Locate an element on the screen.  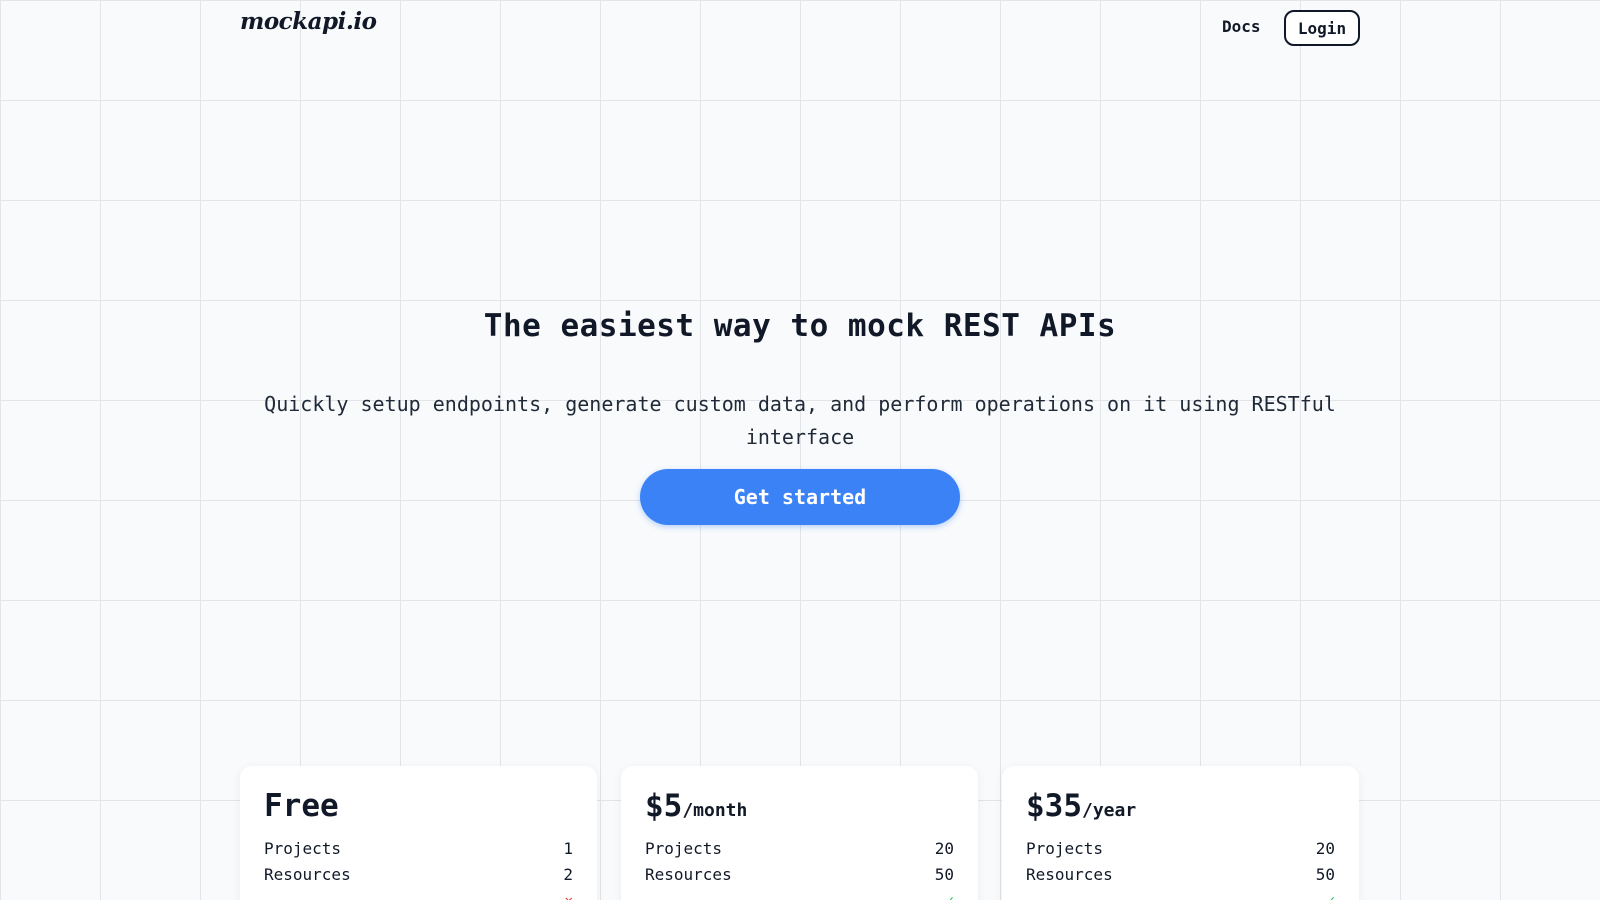
plan-price-amount: Free is located at coordinates (301, 806).